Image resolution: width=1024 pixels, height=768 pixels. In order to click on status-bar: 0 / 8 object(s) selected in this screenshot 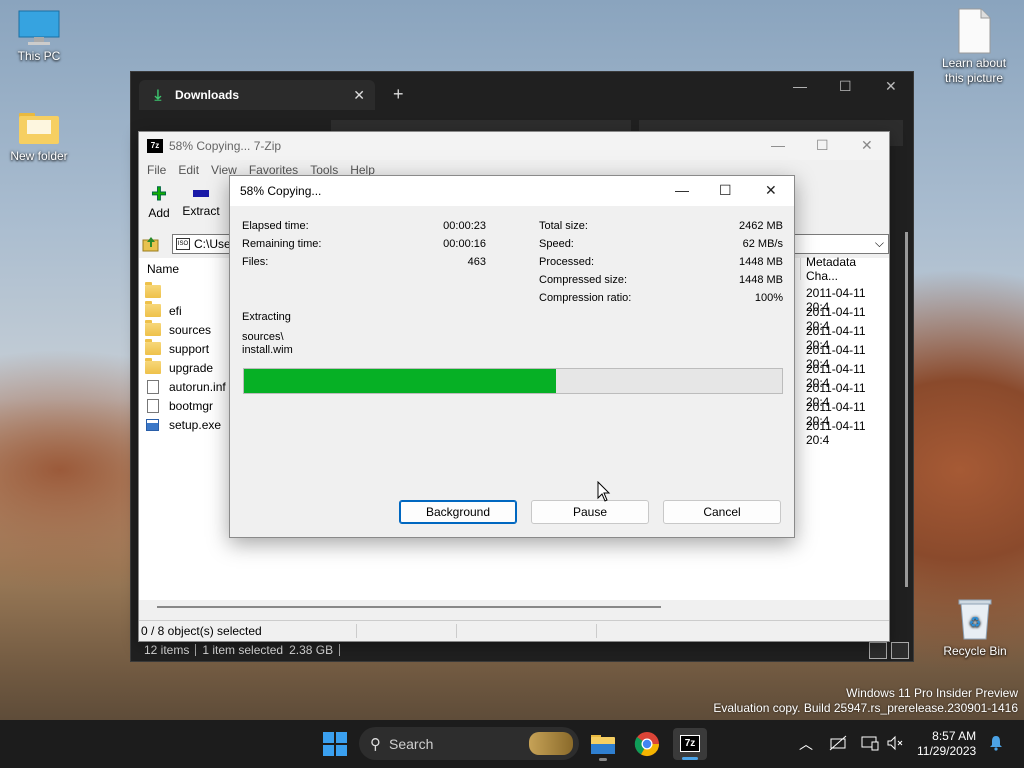, I will do `click(514, 630)`.